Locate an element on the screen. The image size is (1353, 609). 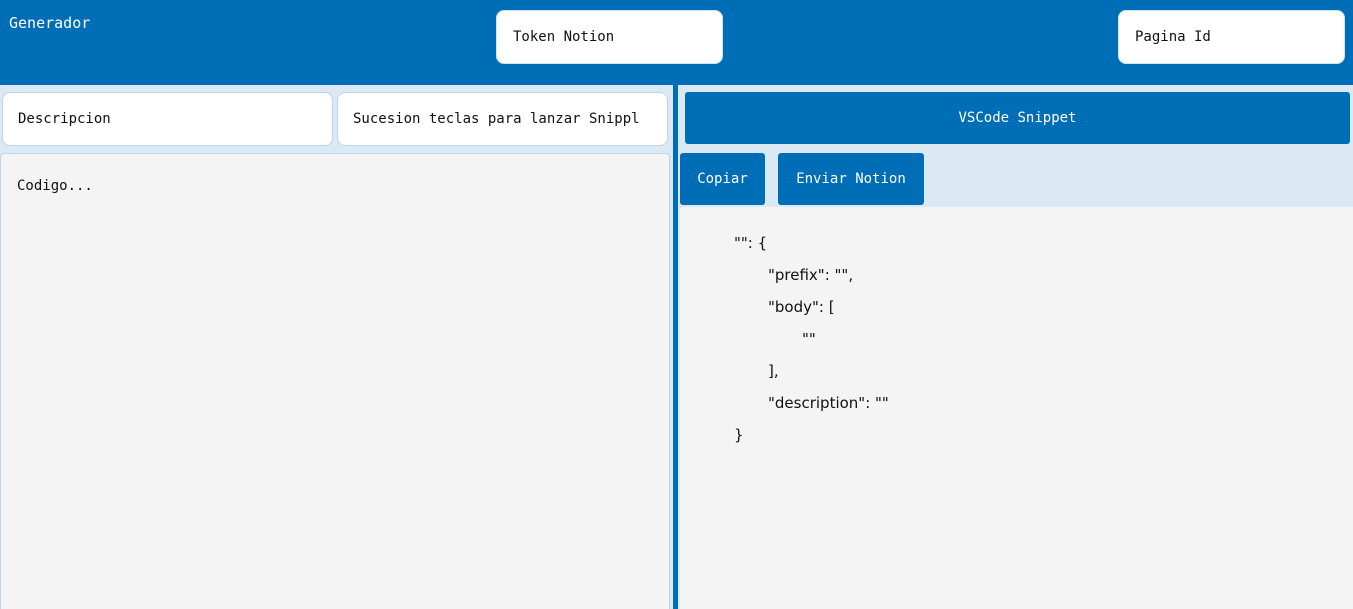
output-line: ], is located at coordinates (773, 371).